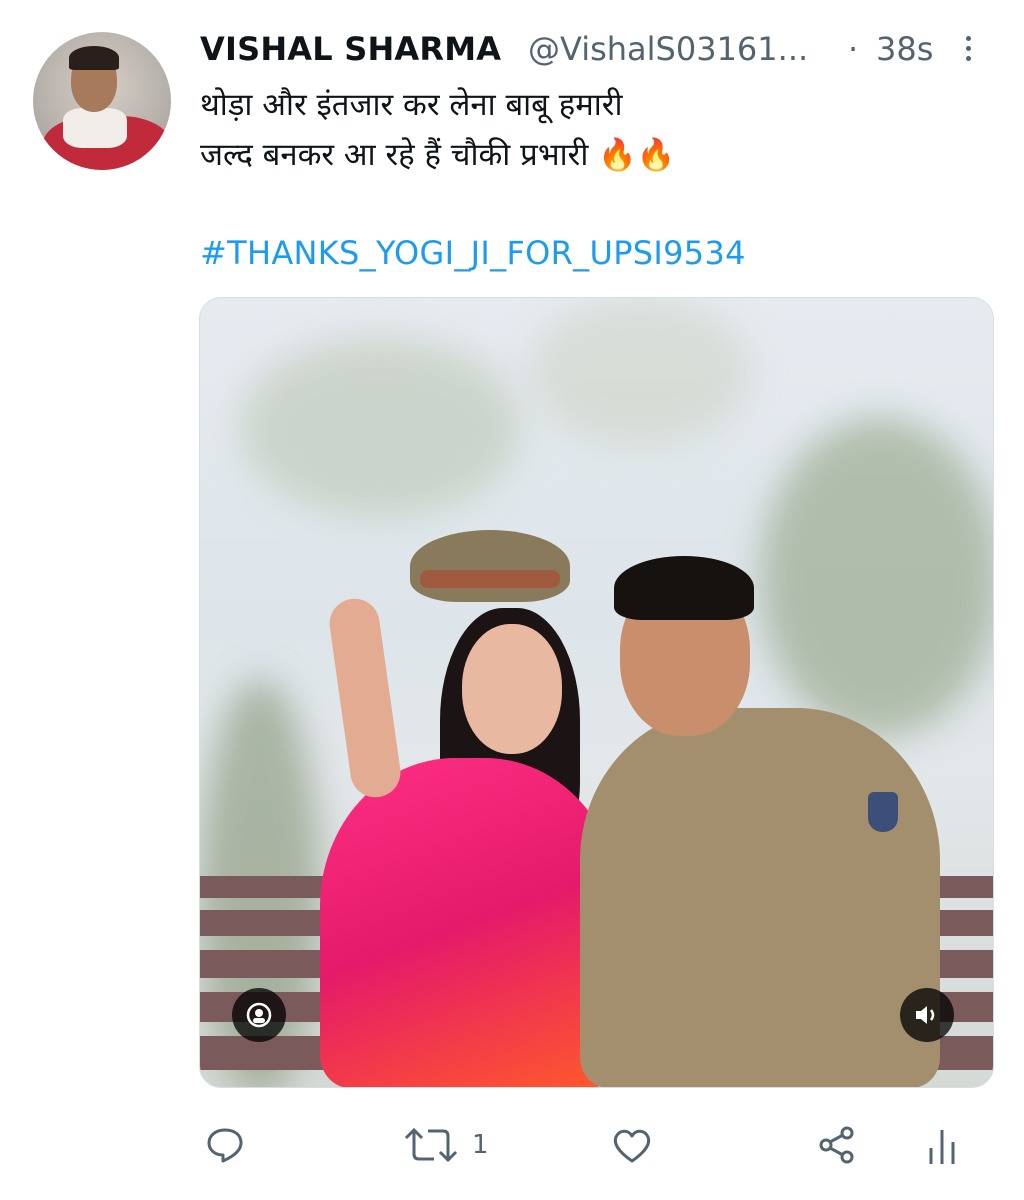  I want to click on share-icon, so click(837, 1145).